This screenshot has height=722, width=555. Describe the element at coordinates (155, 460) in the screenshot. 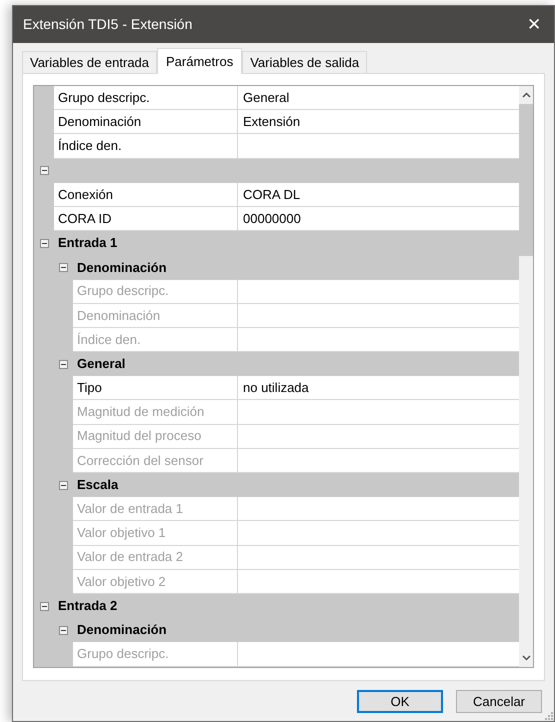

I see `property-name: Corrección del sensor` at that location.